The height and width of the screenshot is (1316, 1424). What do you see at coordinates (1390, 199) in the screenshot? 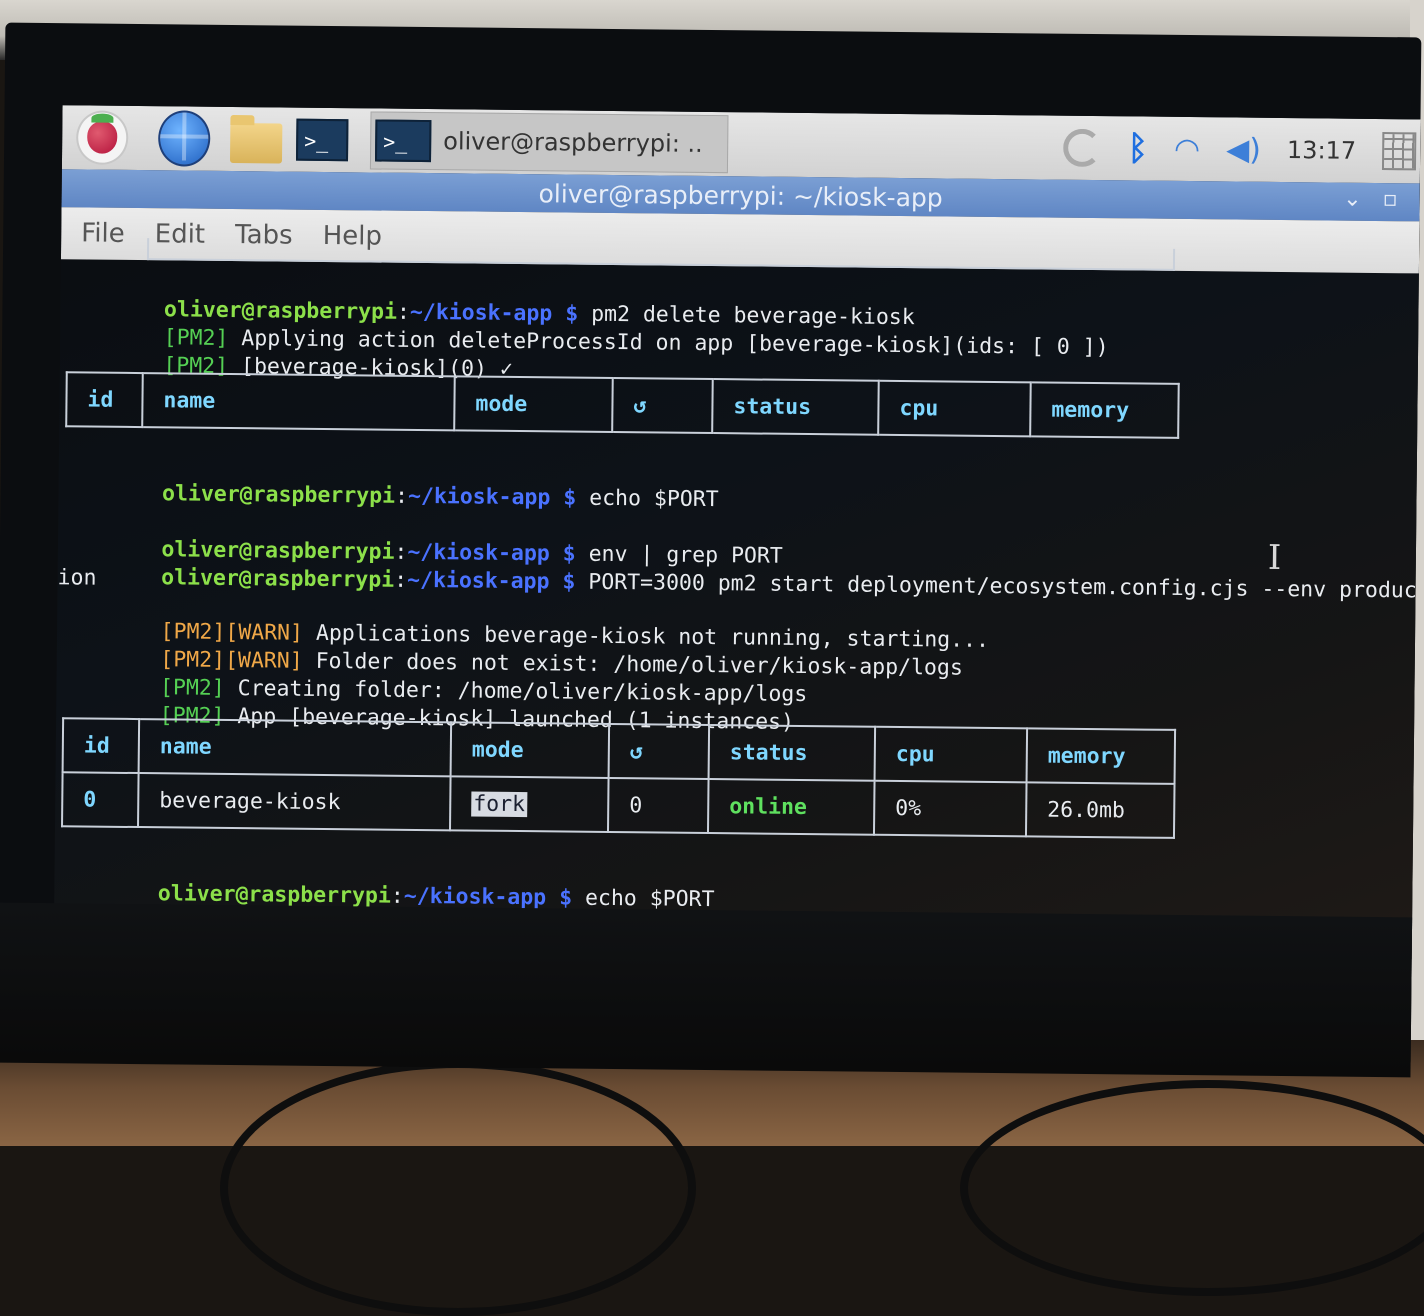
I see `maximize-icon: ▫` at bounding box center [1390, 199].